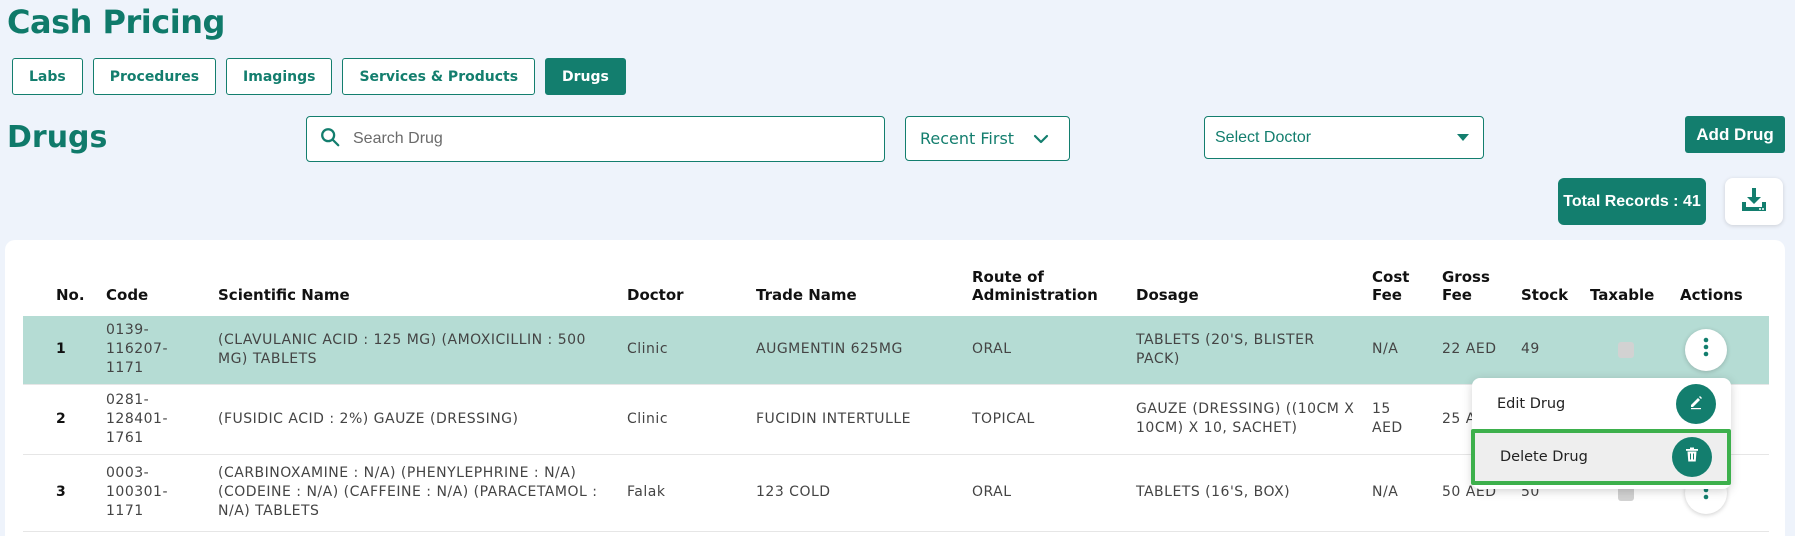 Image resolution: width=1795 pixels, height=536 pixels. What do you see at coordinates (1046, 419) in the screenshot?
I see `cell-route: TOPICAL` at bounding box center [1046, 419].